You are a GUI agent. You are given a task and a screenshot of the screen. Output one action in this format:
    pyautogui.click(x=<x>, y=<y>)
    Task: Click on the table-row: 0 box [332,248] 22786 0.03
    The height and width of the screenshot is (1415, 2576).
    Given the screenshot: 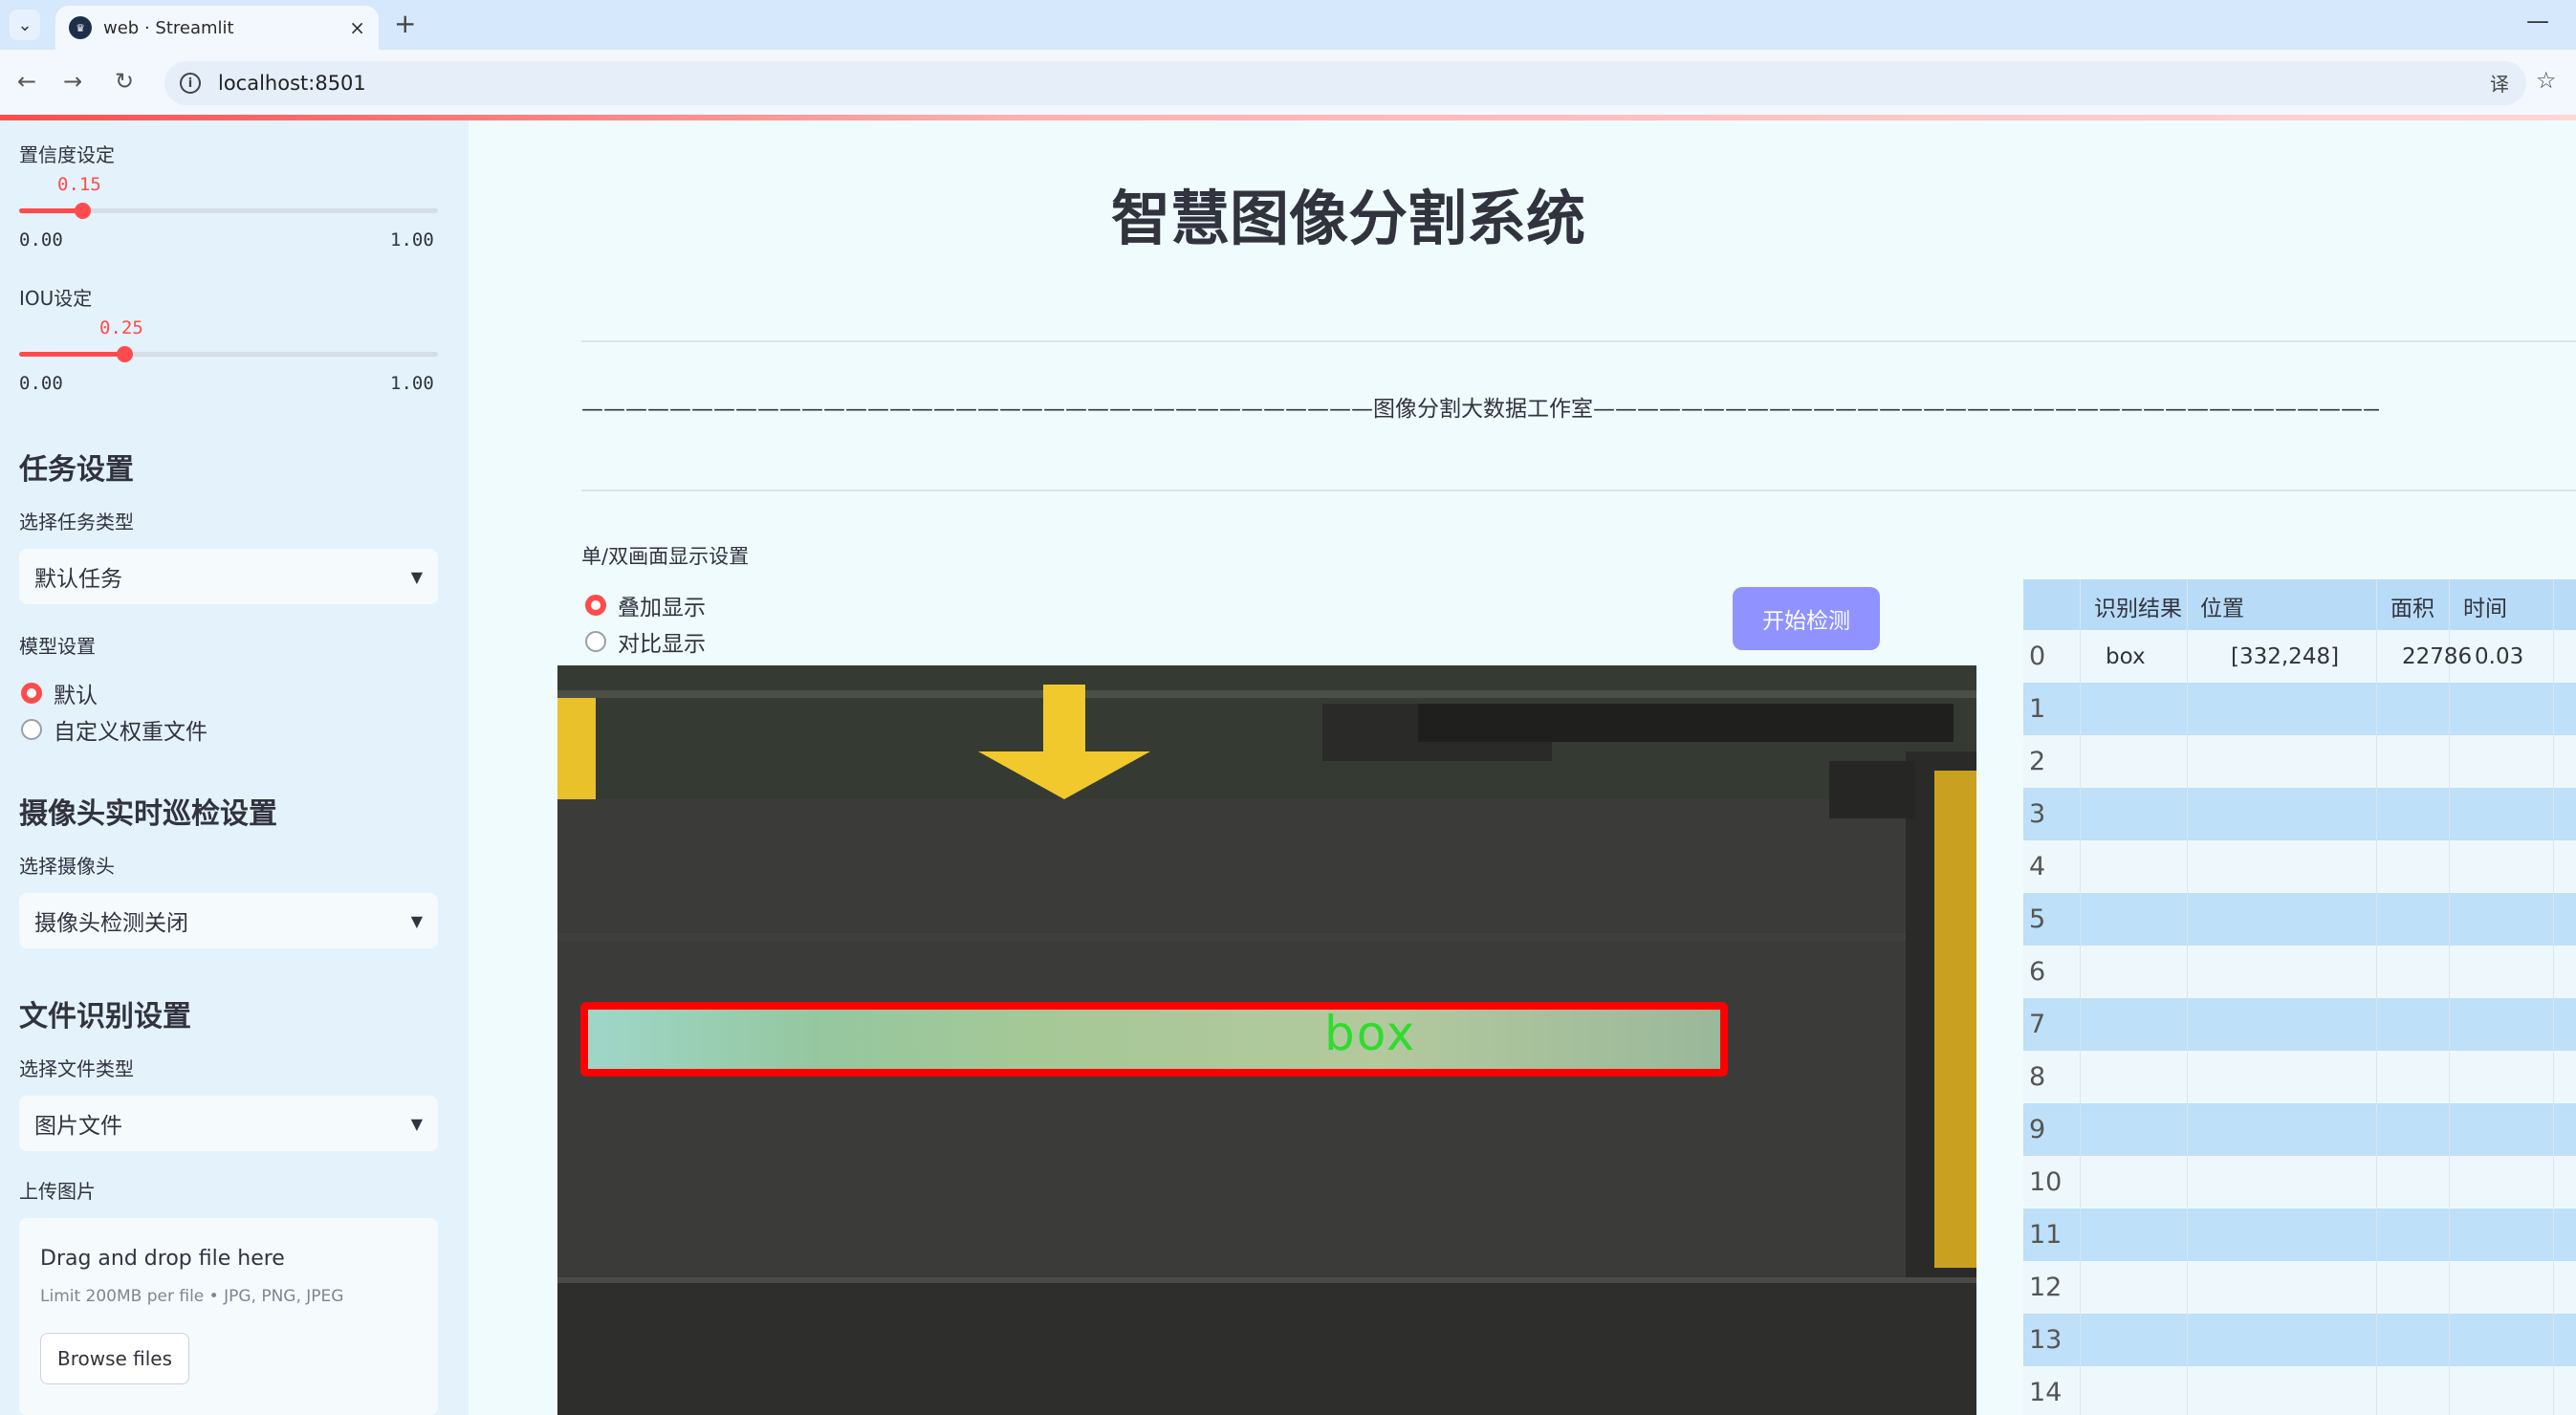 What is the action you would take?
    pyautogui.click(x=2299, y=656)
    